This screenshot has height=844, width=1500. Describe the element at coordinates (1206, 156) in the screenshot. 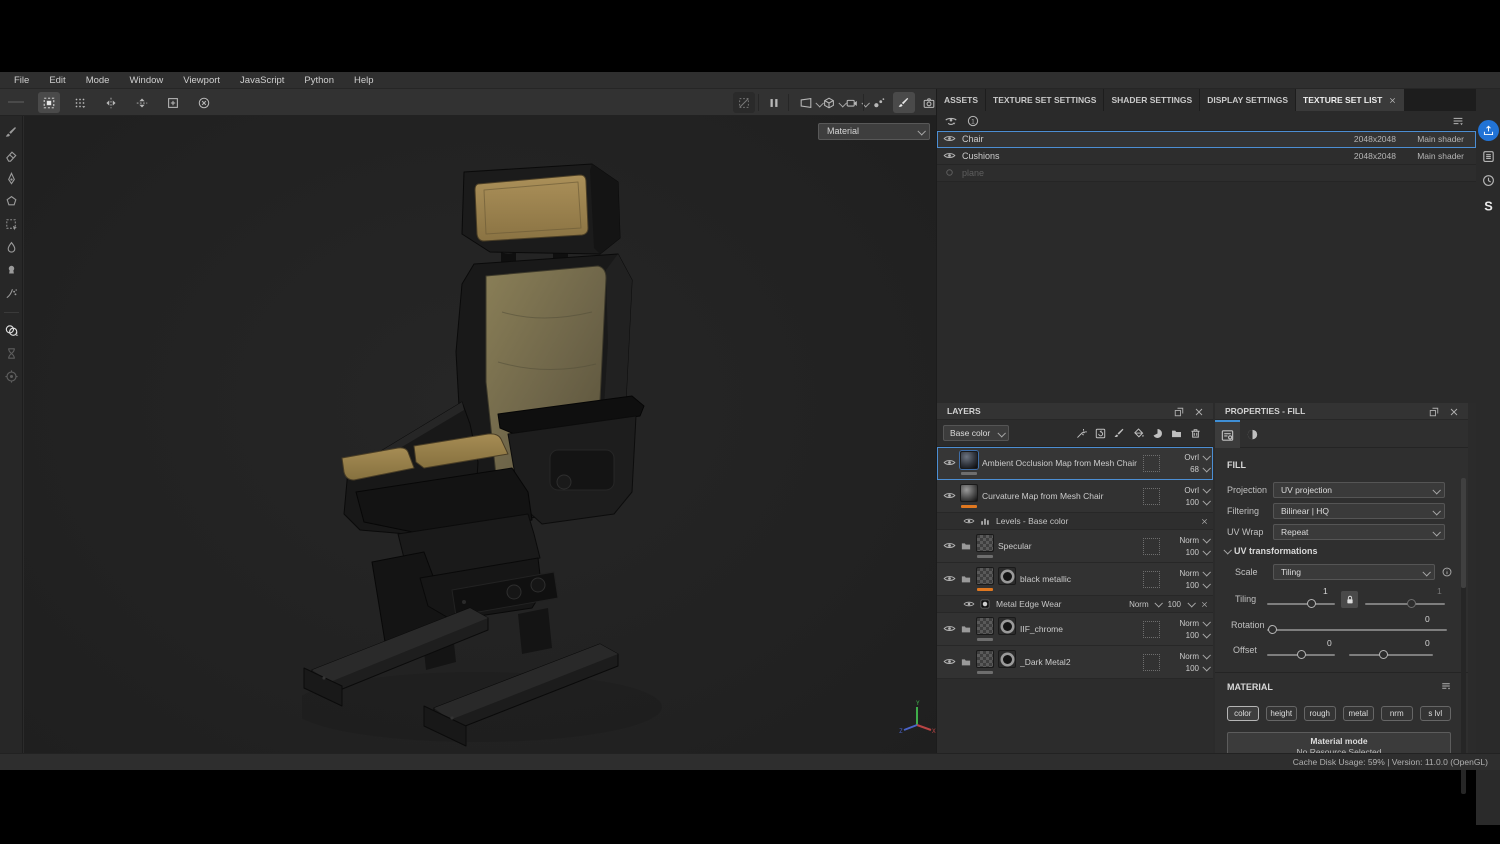

I see `texture-set-row-cushions: Cushions 2048x2048 Main shader` at that location.